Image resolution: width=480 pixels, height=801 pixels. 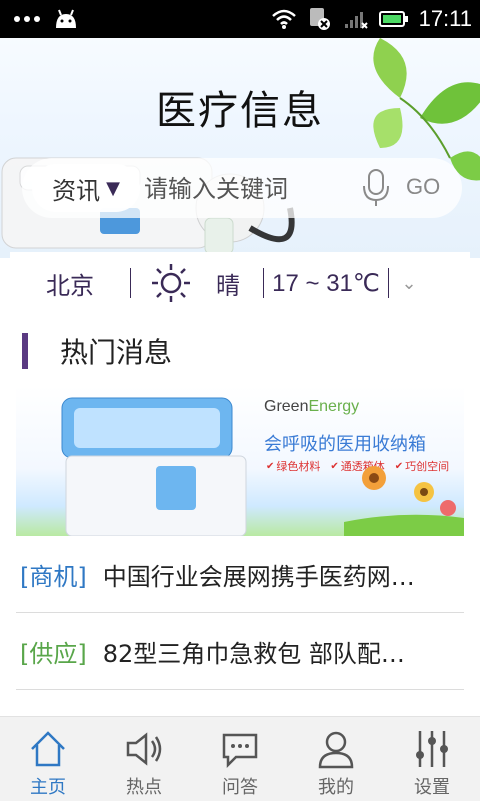 What do you see at coordinates (48, 787) in the screenshot?
I see `tab-label: 主页` at bounding box center [48, 787].